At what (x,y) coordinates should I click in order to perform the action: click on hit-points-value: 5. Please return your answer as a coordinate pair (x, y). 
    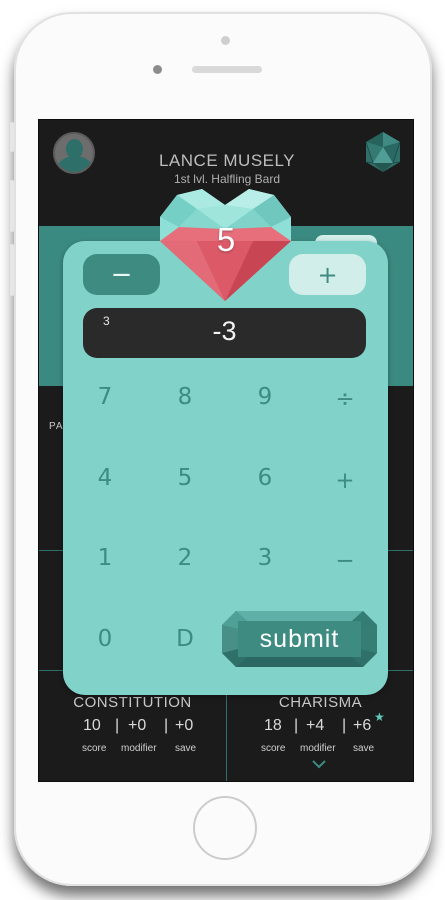
    Looking at the image, I should click on (226, 239).